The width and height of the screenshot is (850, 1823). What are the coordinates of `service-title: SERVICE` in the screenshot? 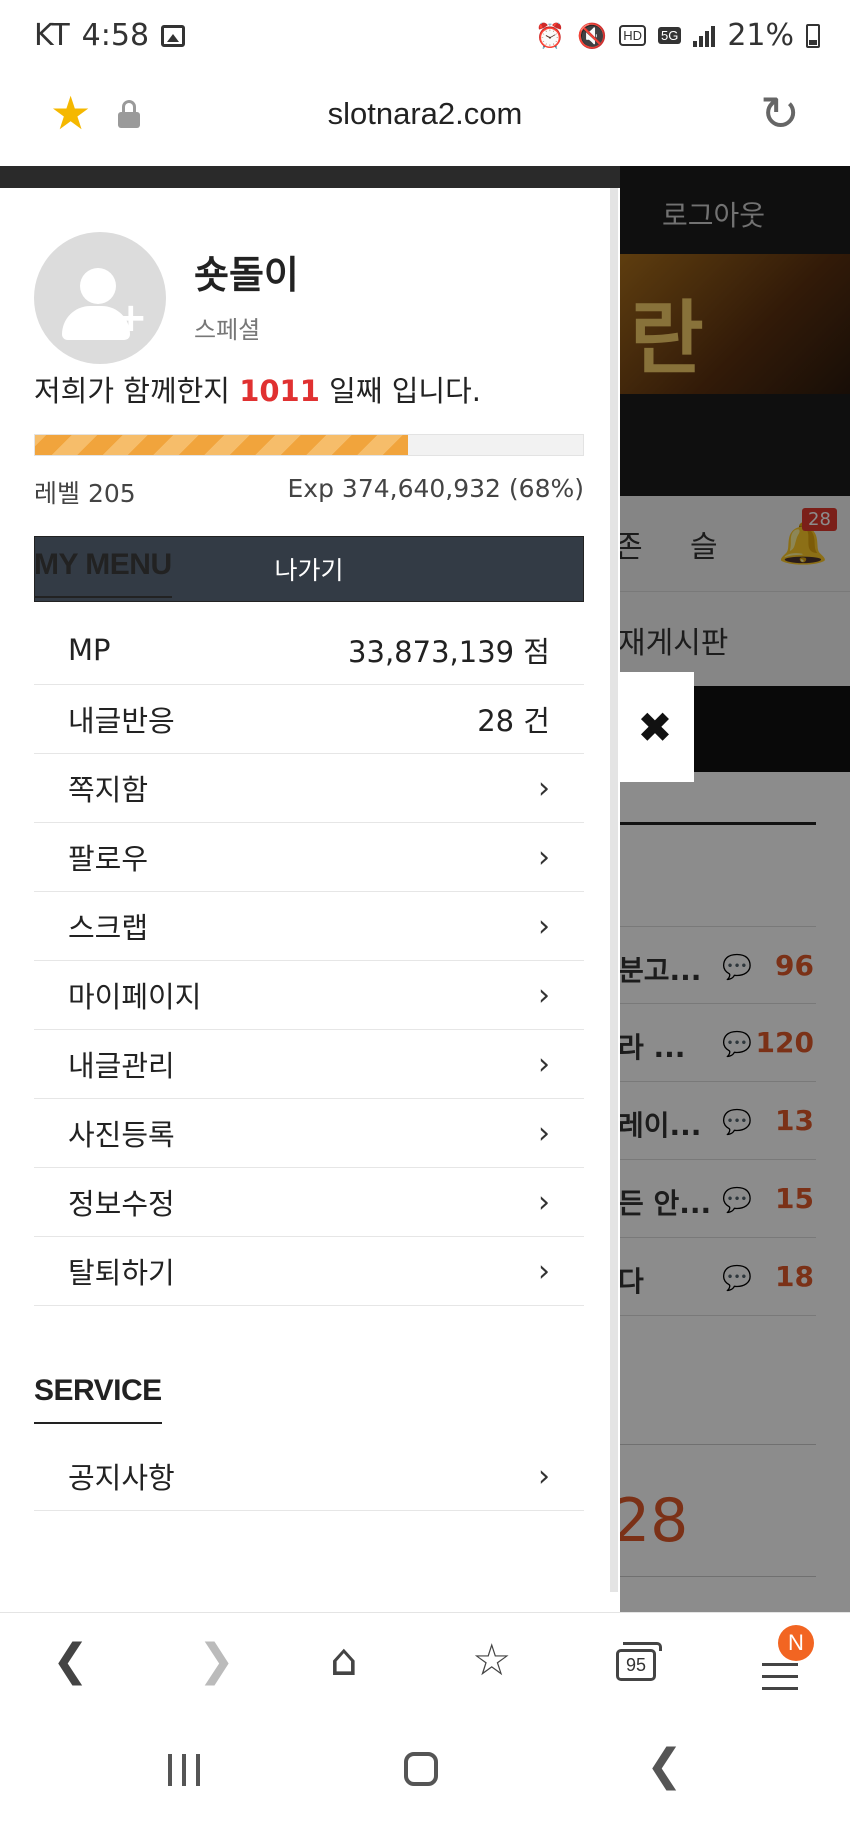 It's located at (98, 1399).